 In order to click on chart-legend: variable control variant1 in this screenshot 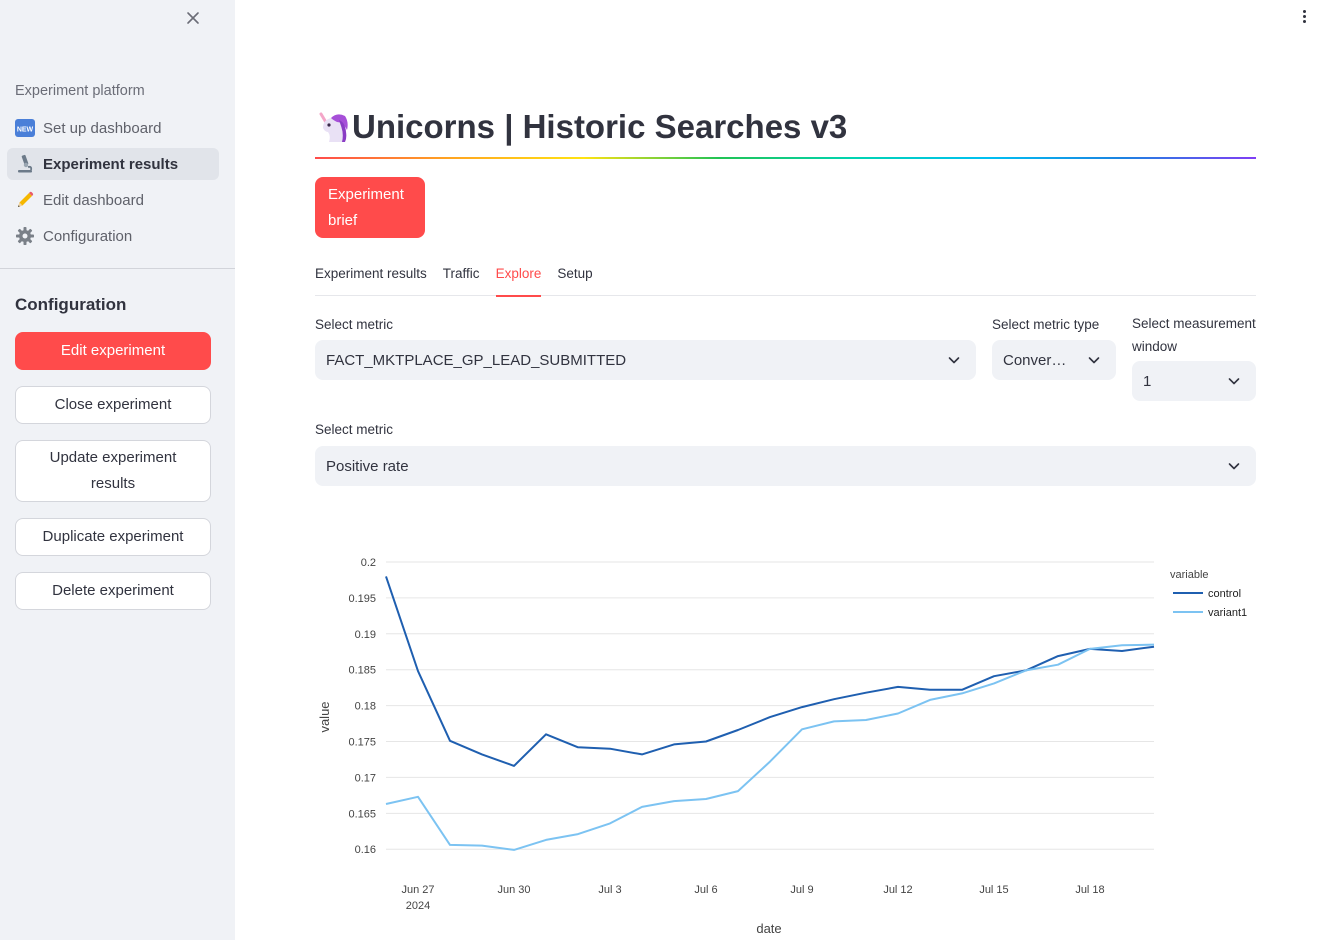, I will do `click(1208, 594)`.